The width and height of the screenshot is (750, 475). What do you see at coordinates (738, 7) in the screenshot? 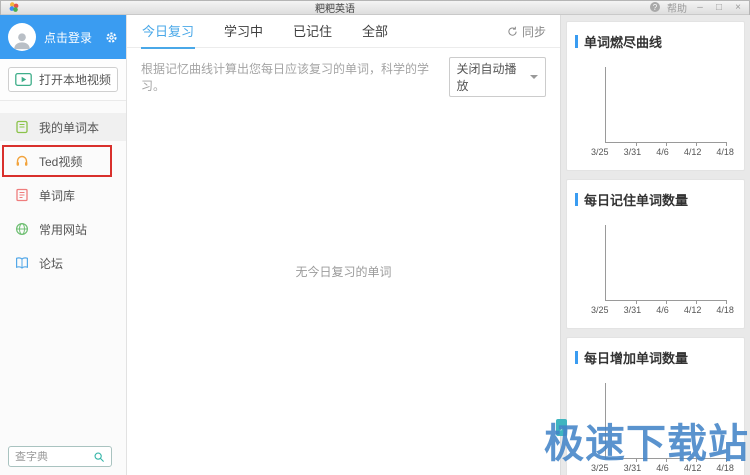
I see `close-button: ×` at bounding box center [738, 7].